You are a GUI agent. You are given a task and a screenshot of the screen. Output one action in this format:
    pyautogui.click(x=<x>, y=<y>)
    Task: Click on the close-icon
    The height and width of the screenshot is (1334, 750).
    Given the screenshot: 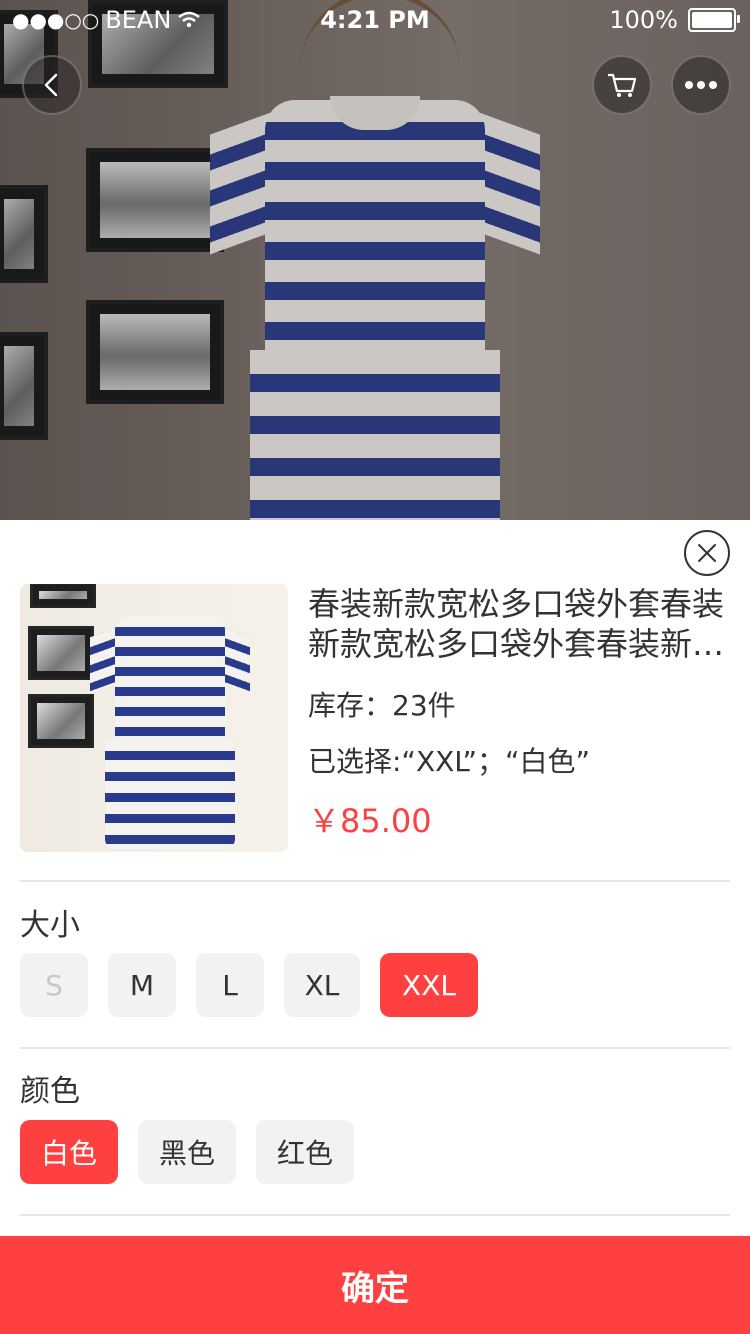 What is the action you would take?
    pyautogui.click(x=707, y=553)
    